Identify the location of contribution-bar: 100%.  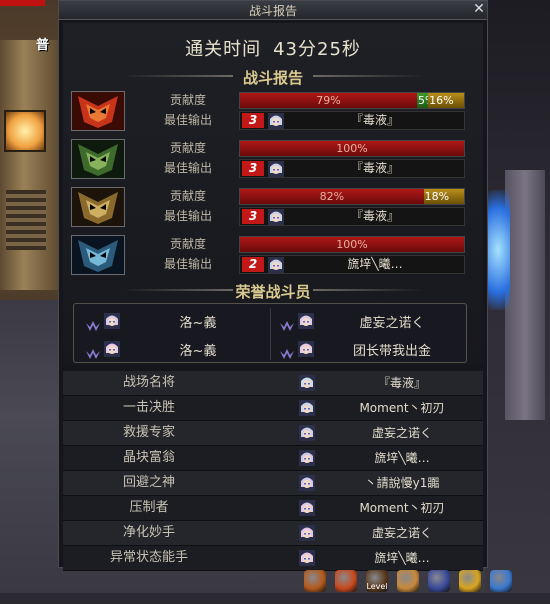
(352, 244).